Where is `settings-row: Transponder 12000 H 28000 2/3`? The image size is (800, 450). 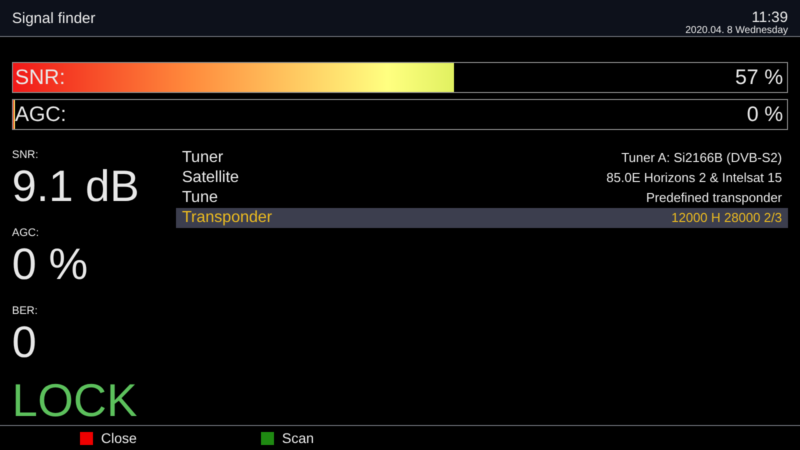 settings-row: Transponder 12000 H 28000 2/3 is located at coordinates (482, 218).